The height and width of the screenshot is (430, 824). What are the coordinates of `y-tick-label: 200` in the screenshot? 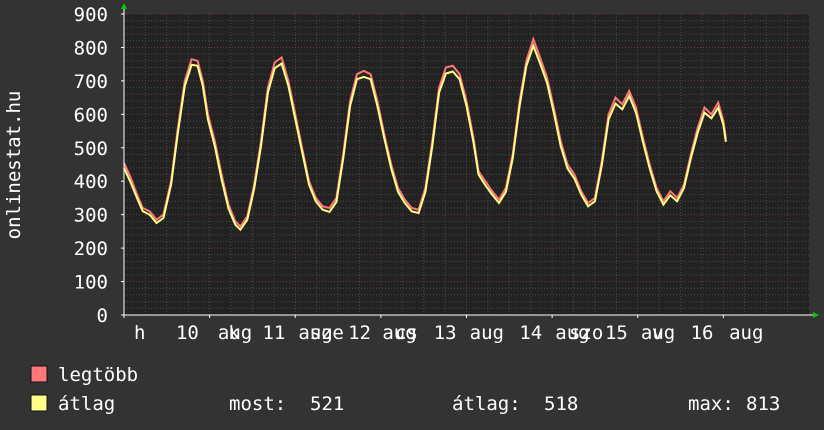 It's located at (91, 249).